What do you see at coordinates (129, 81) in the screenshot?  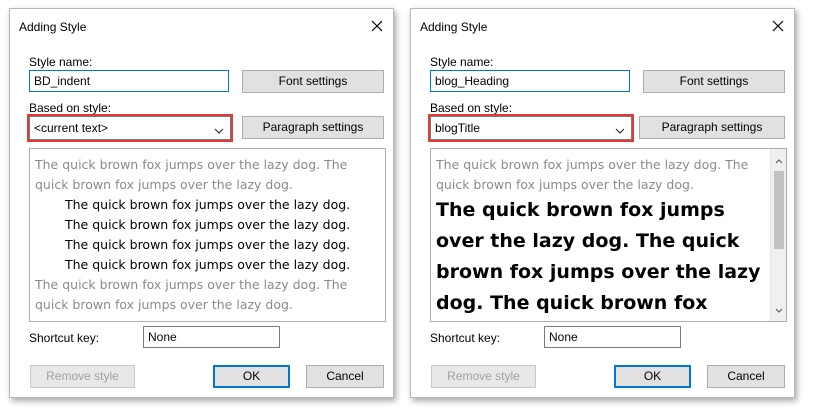 I see `style-name-input: BD_indent` at bounding box center [129, 81].